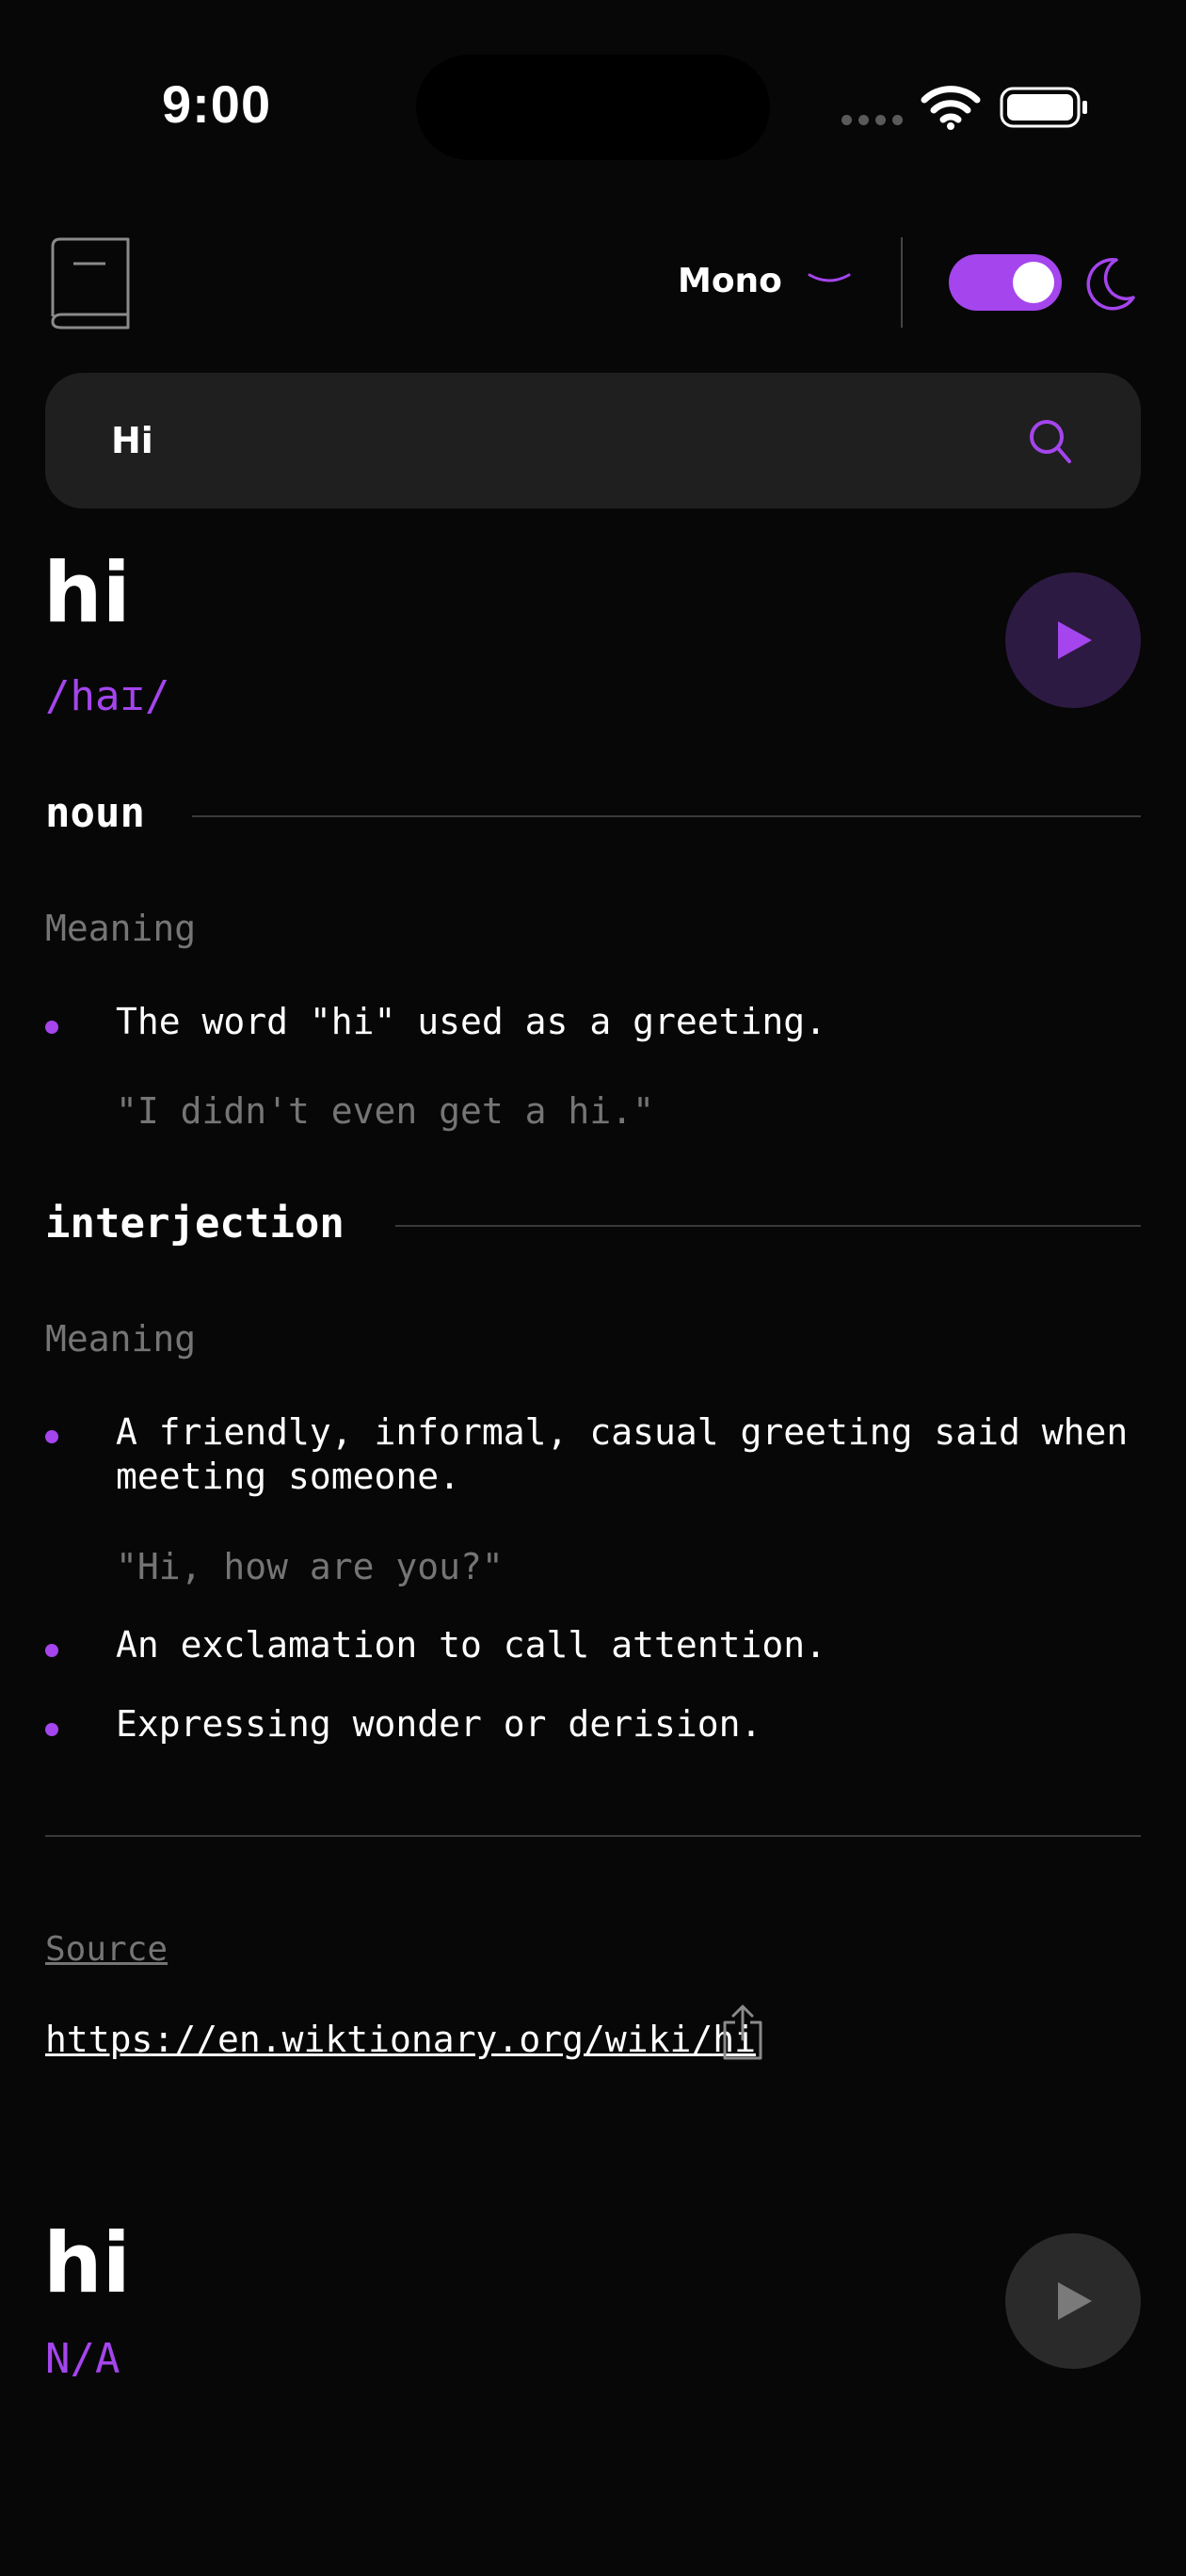 The width and height of the screenshot is (1186, 2576). I want to click on phonetic-text: N/A, so click(82, 2359).